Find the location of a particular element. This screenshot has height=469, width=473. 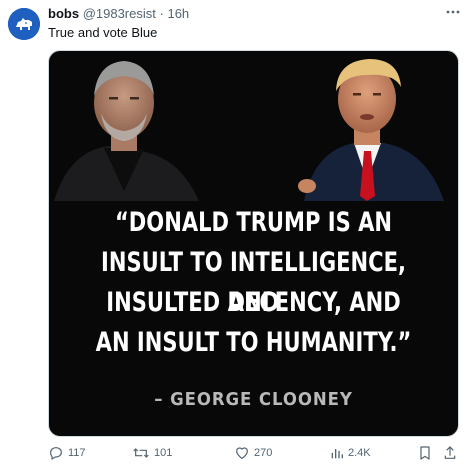

views-button: 2.4K is located at coordinates (350, 453).